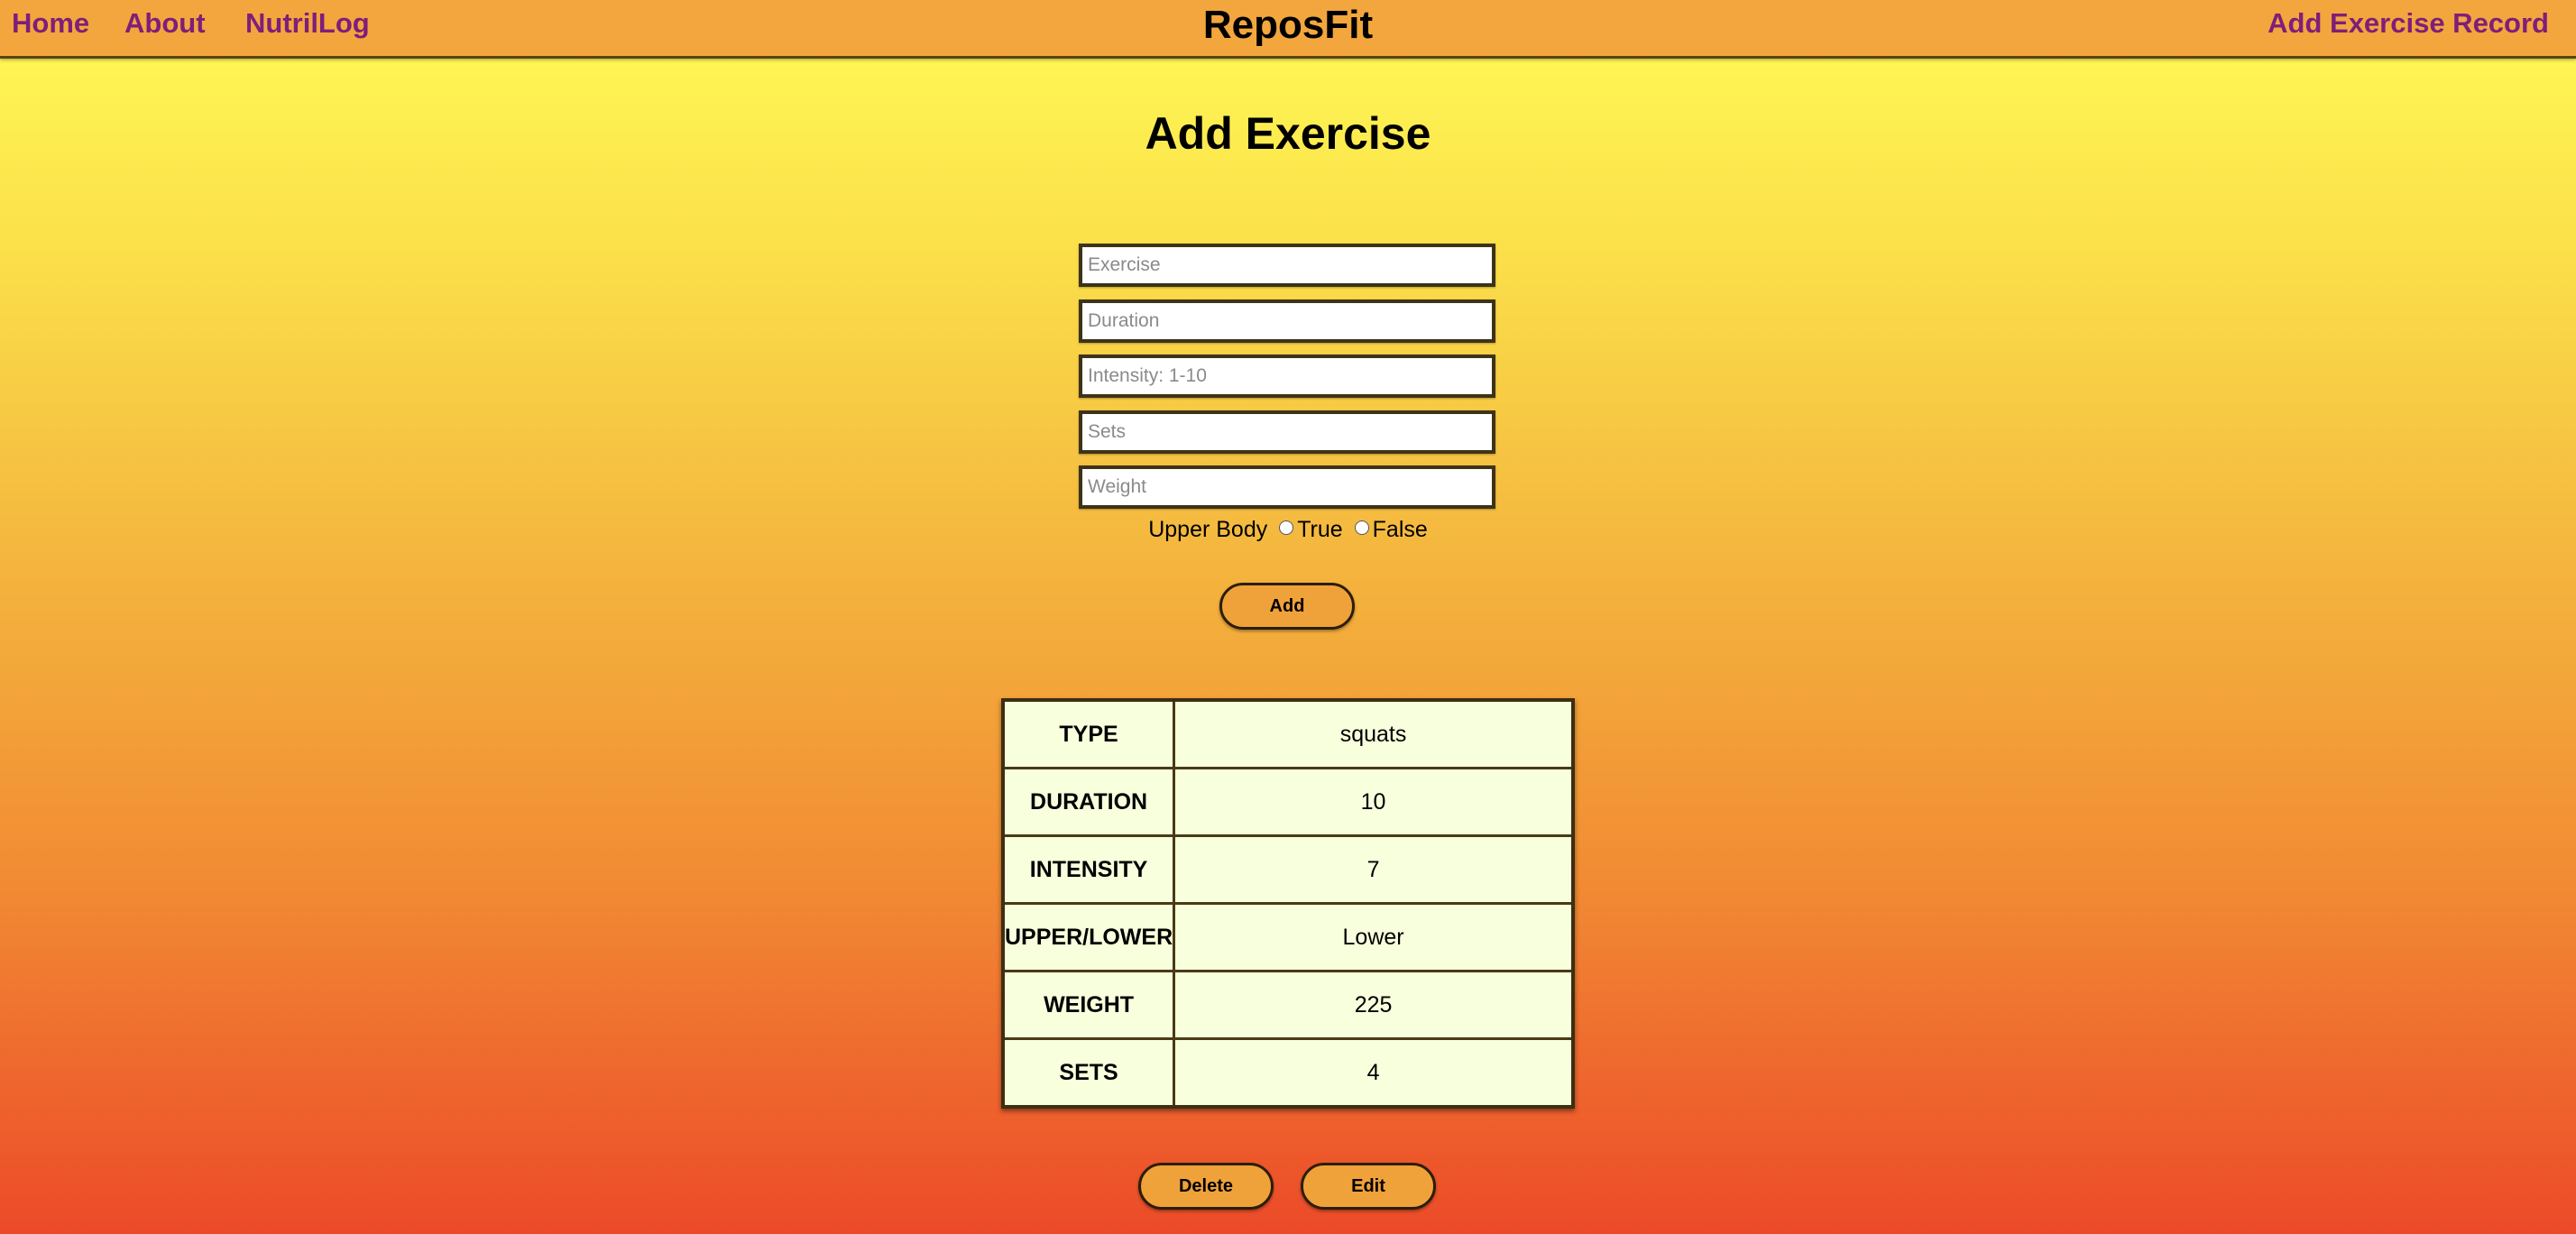  I want to click on record-field-key: INTENSITY, so click(1089, 869).